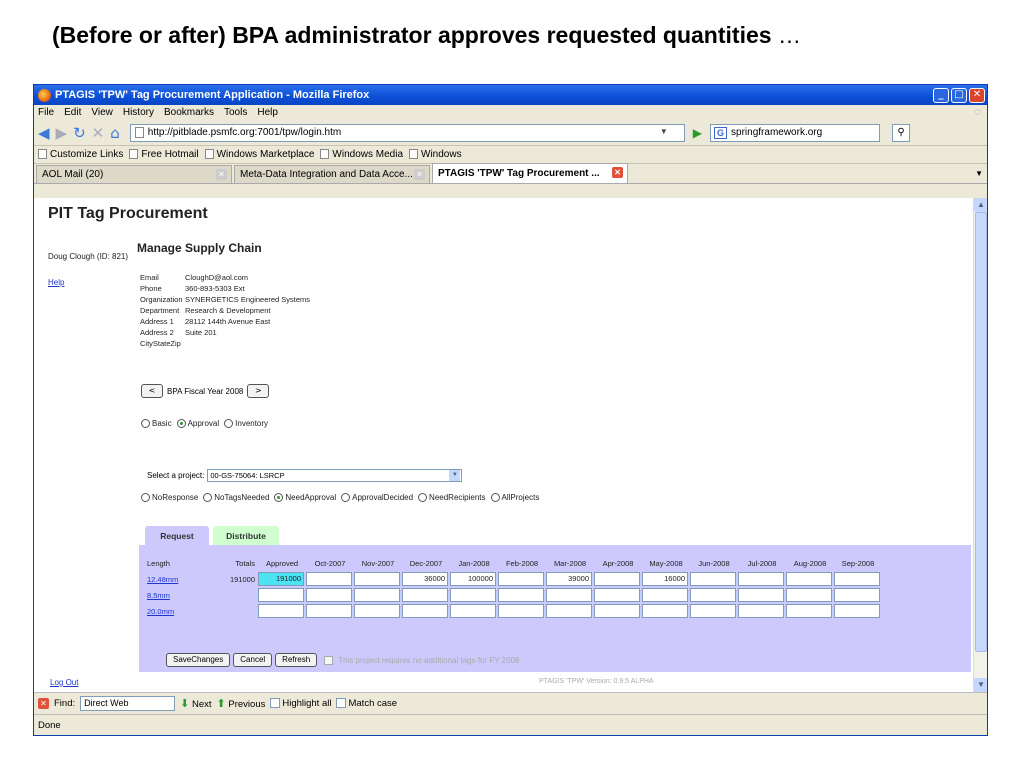 The width and height of the screenshot is (1024, 768). What do you see at coordinates (62, 133) in the screenshot?
I see `forward-icon: ▶` at bounding box center [62, 133].